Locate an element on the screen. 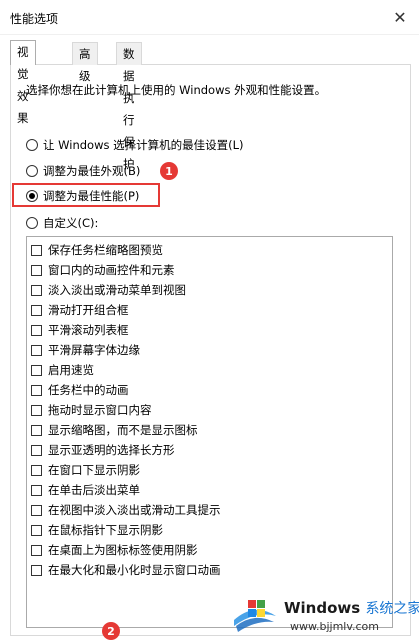  option-drag-window-contents: 拖动时显示窗口内容 is located at coordinates (91, 410).